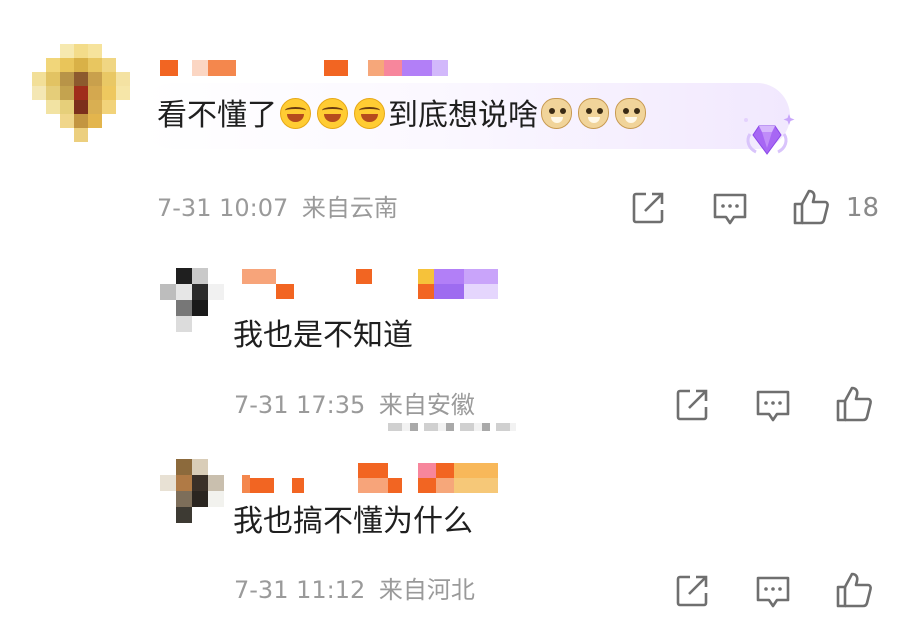 Image resolution: width=909 pixels, height=623 pixels. I want to click on comment-meta: 7-31 17:35 来自安徽, so click(354, 405).